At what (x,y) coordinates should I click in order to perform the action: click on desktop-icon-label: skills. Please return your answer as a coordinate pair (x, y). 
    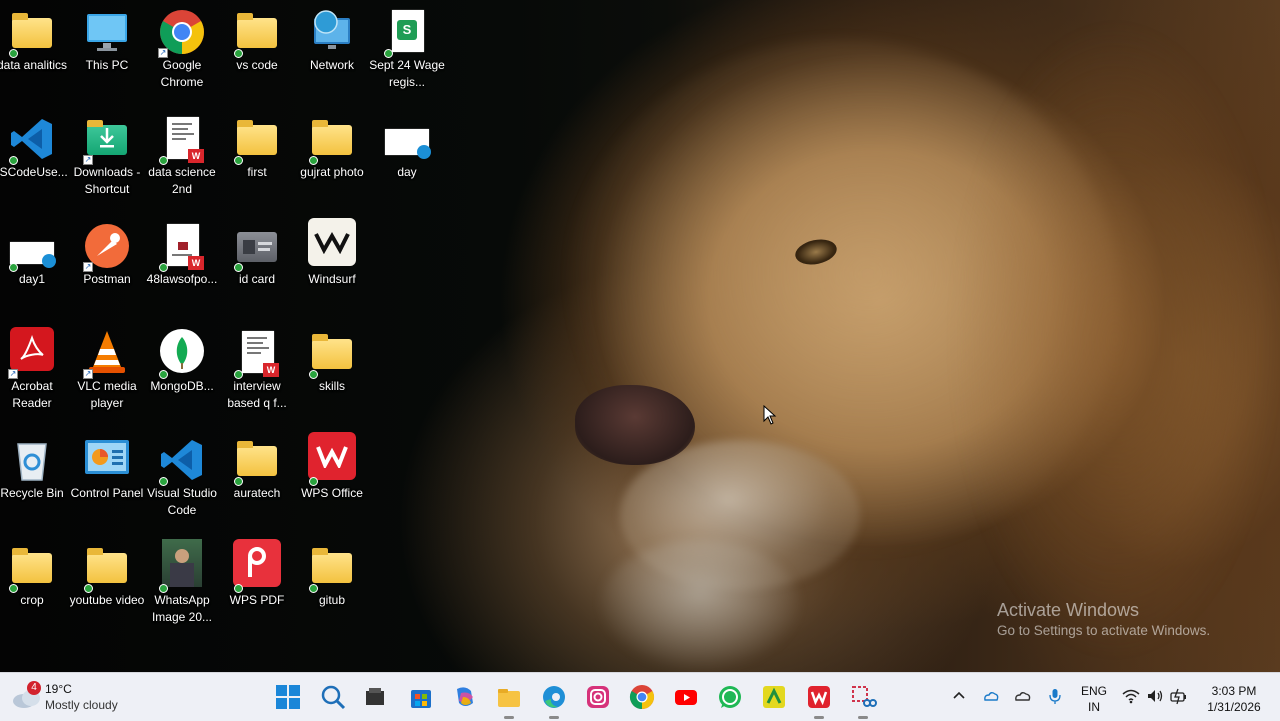
    Looking at the image, I should click on (332, 386).